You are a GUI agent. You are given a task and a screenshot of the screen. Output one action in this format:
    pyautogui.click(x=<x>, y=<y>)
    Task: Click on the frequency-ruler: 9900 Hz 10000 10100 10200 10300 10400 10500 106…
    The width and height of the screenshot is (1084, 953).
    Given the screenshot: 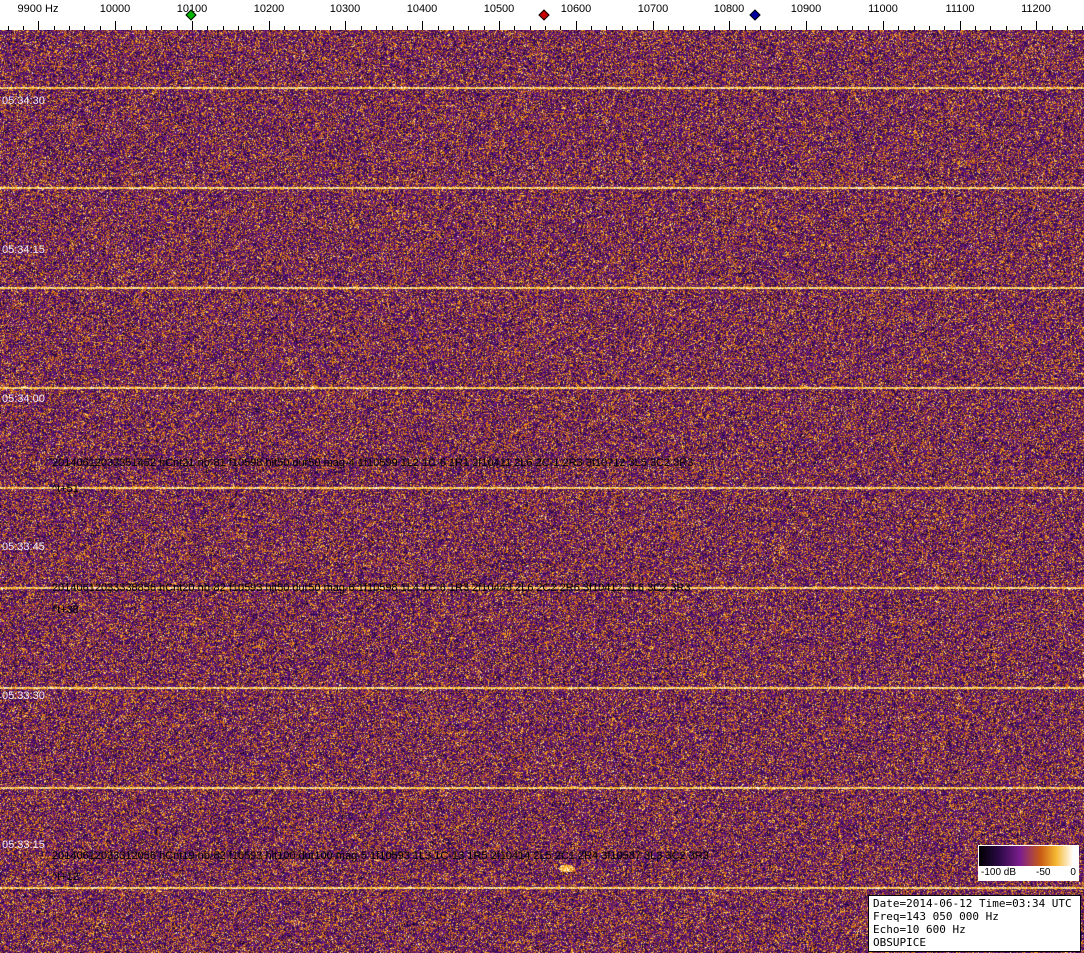 What is the action you would take?
    pyautogui.click(x=542, y=15)
    